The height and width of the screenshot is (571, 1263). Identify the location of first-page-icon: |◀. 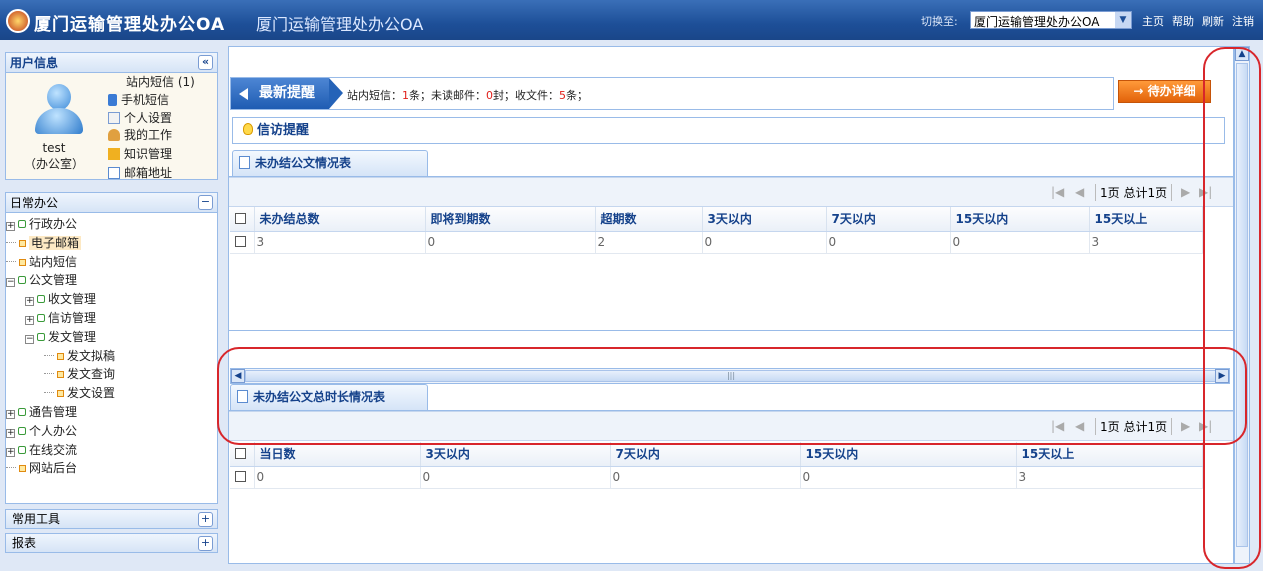
(1057, 192).